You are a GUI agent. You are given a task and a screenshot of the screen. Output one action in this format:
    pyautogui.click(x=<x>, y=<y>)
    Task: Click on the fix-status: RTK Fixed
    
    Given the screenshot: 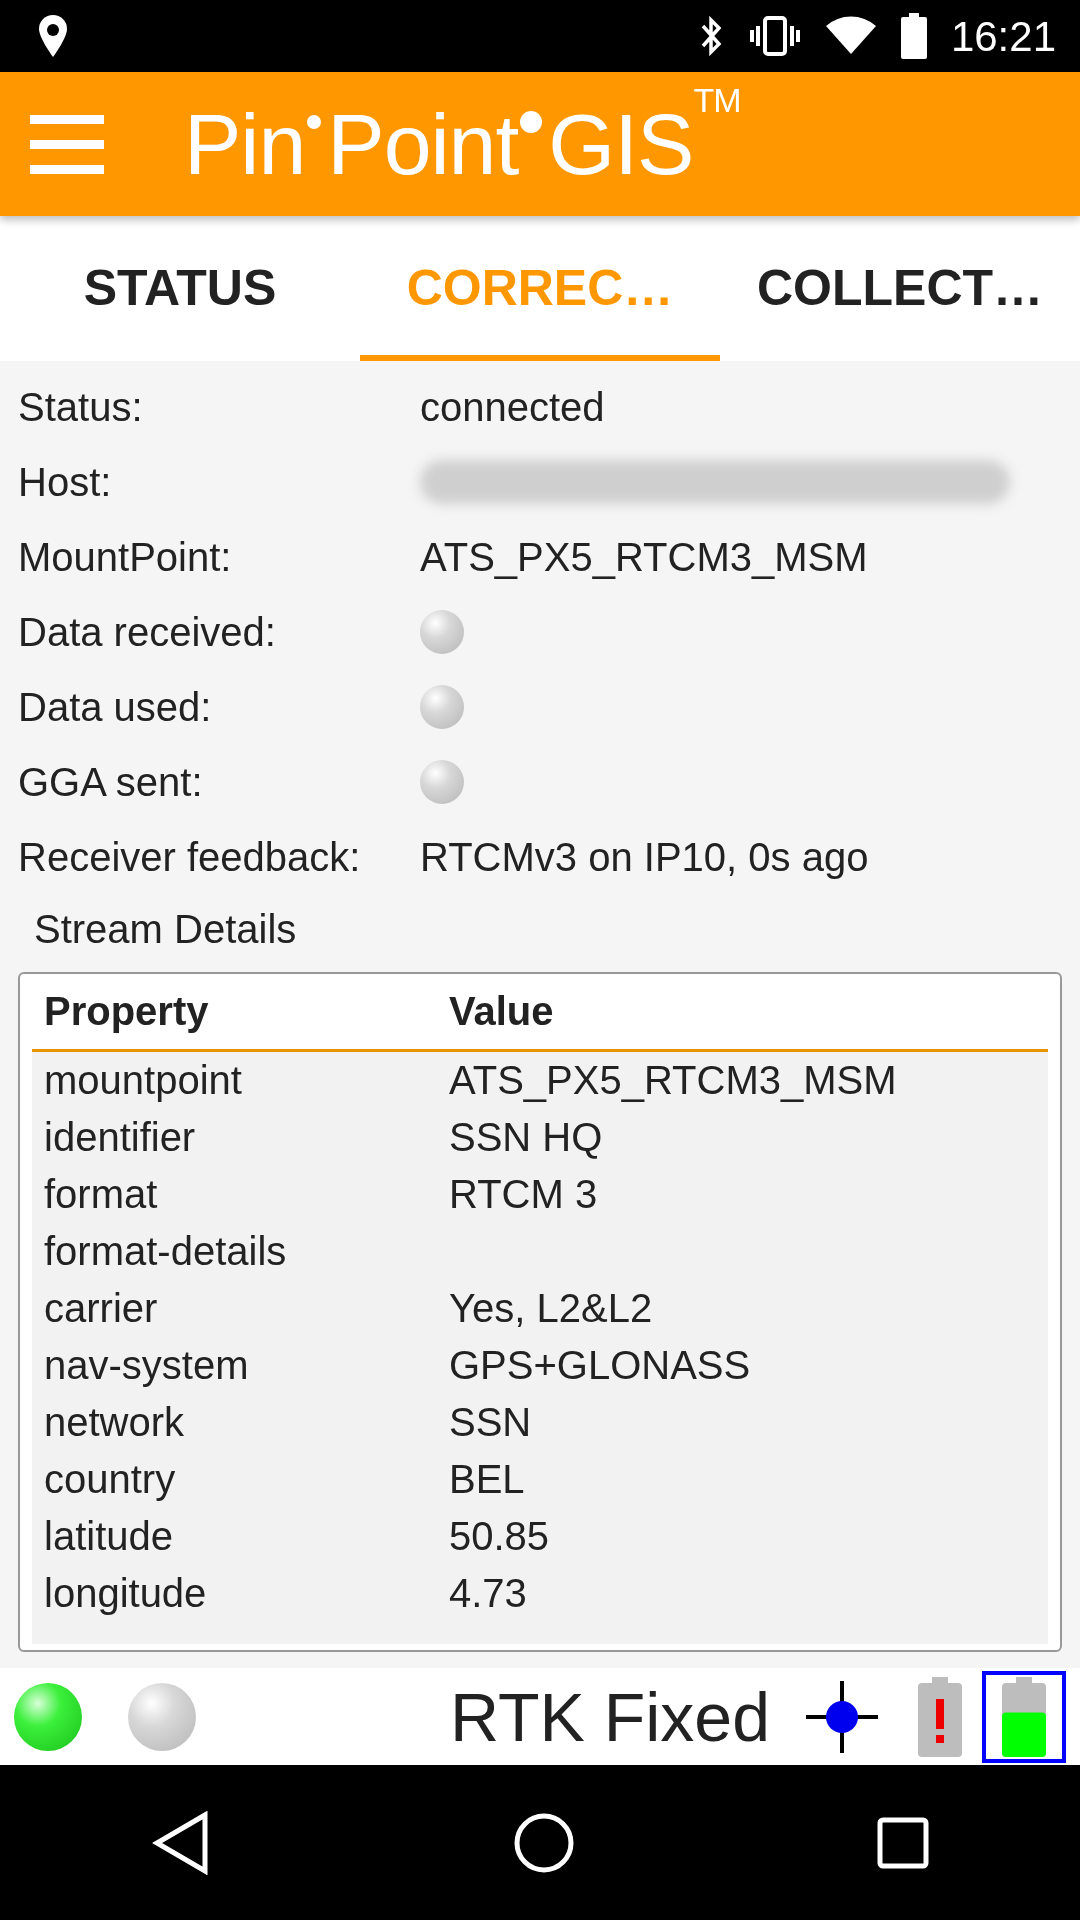 What is the action you would take?
    pyautogui.click(x=610, y=1717)
    